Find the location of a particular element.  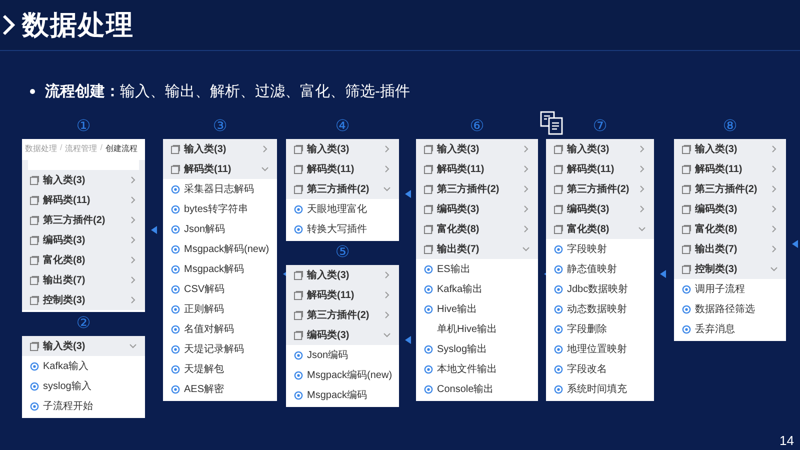

plugin-item: bytes转字符串 is located at coordinates (220, 209).